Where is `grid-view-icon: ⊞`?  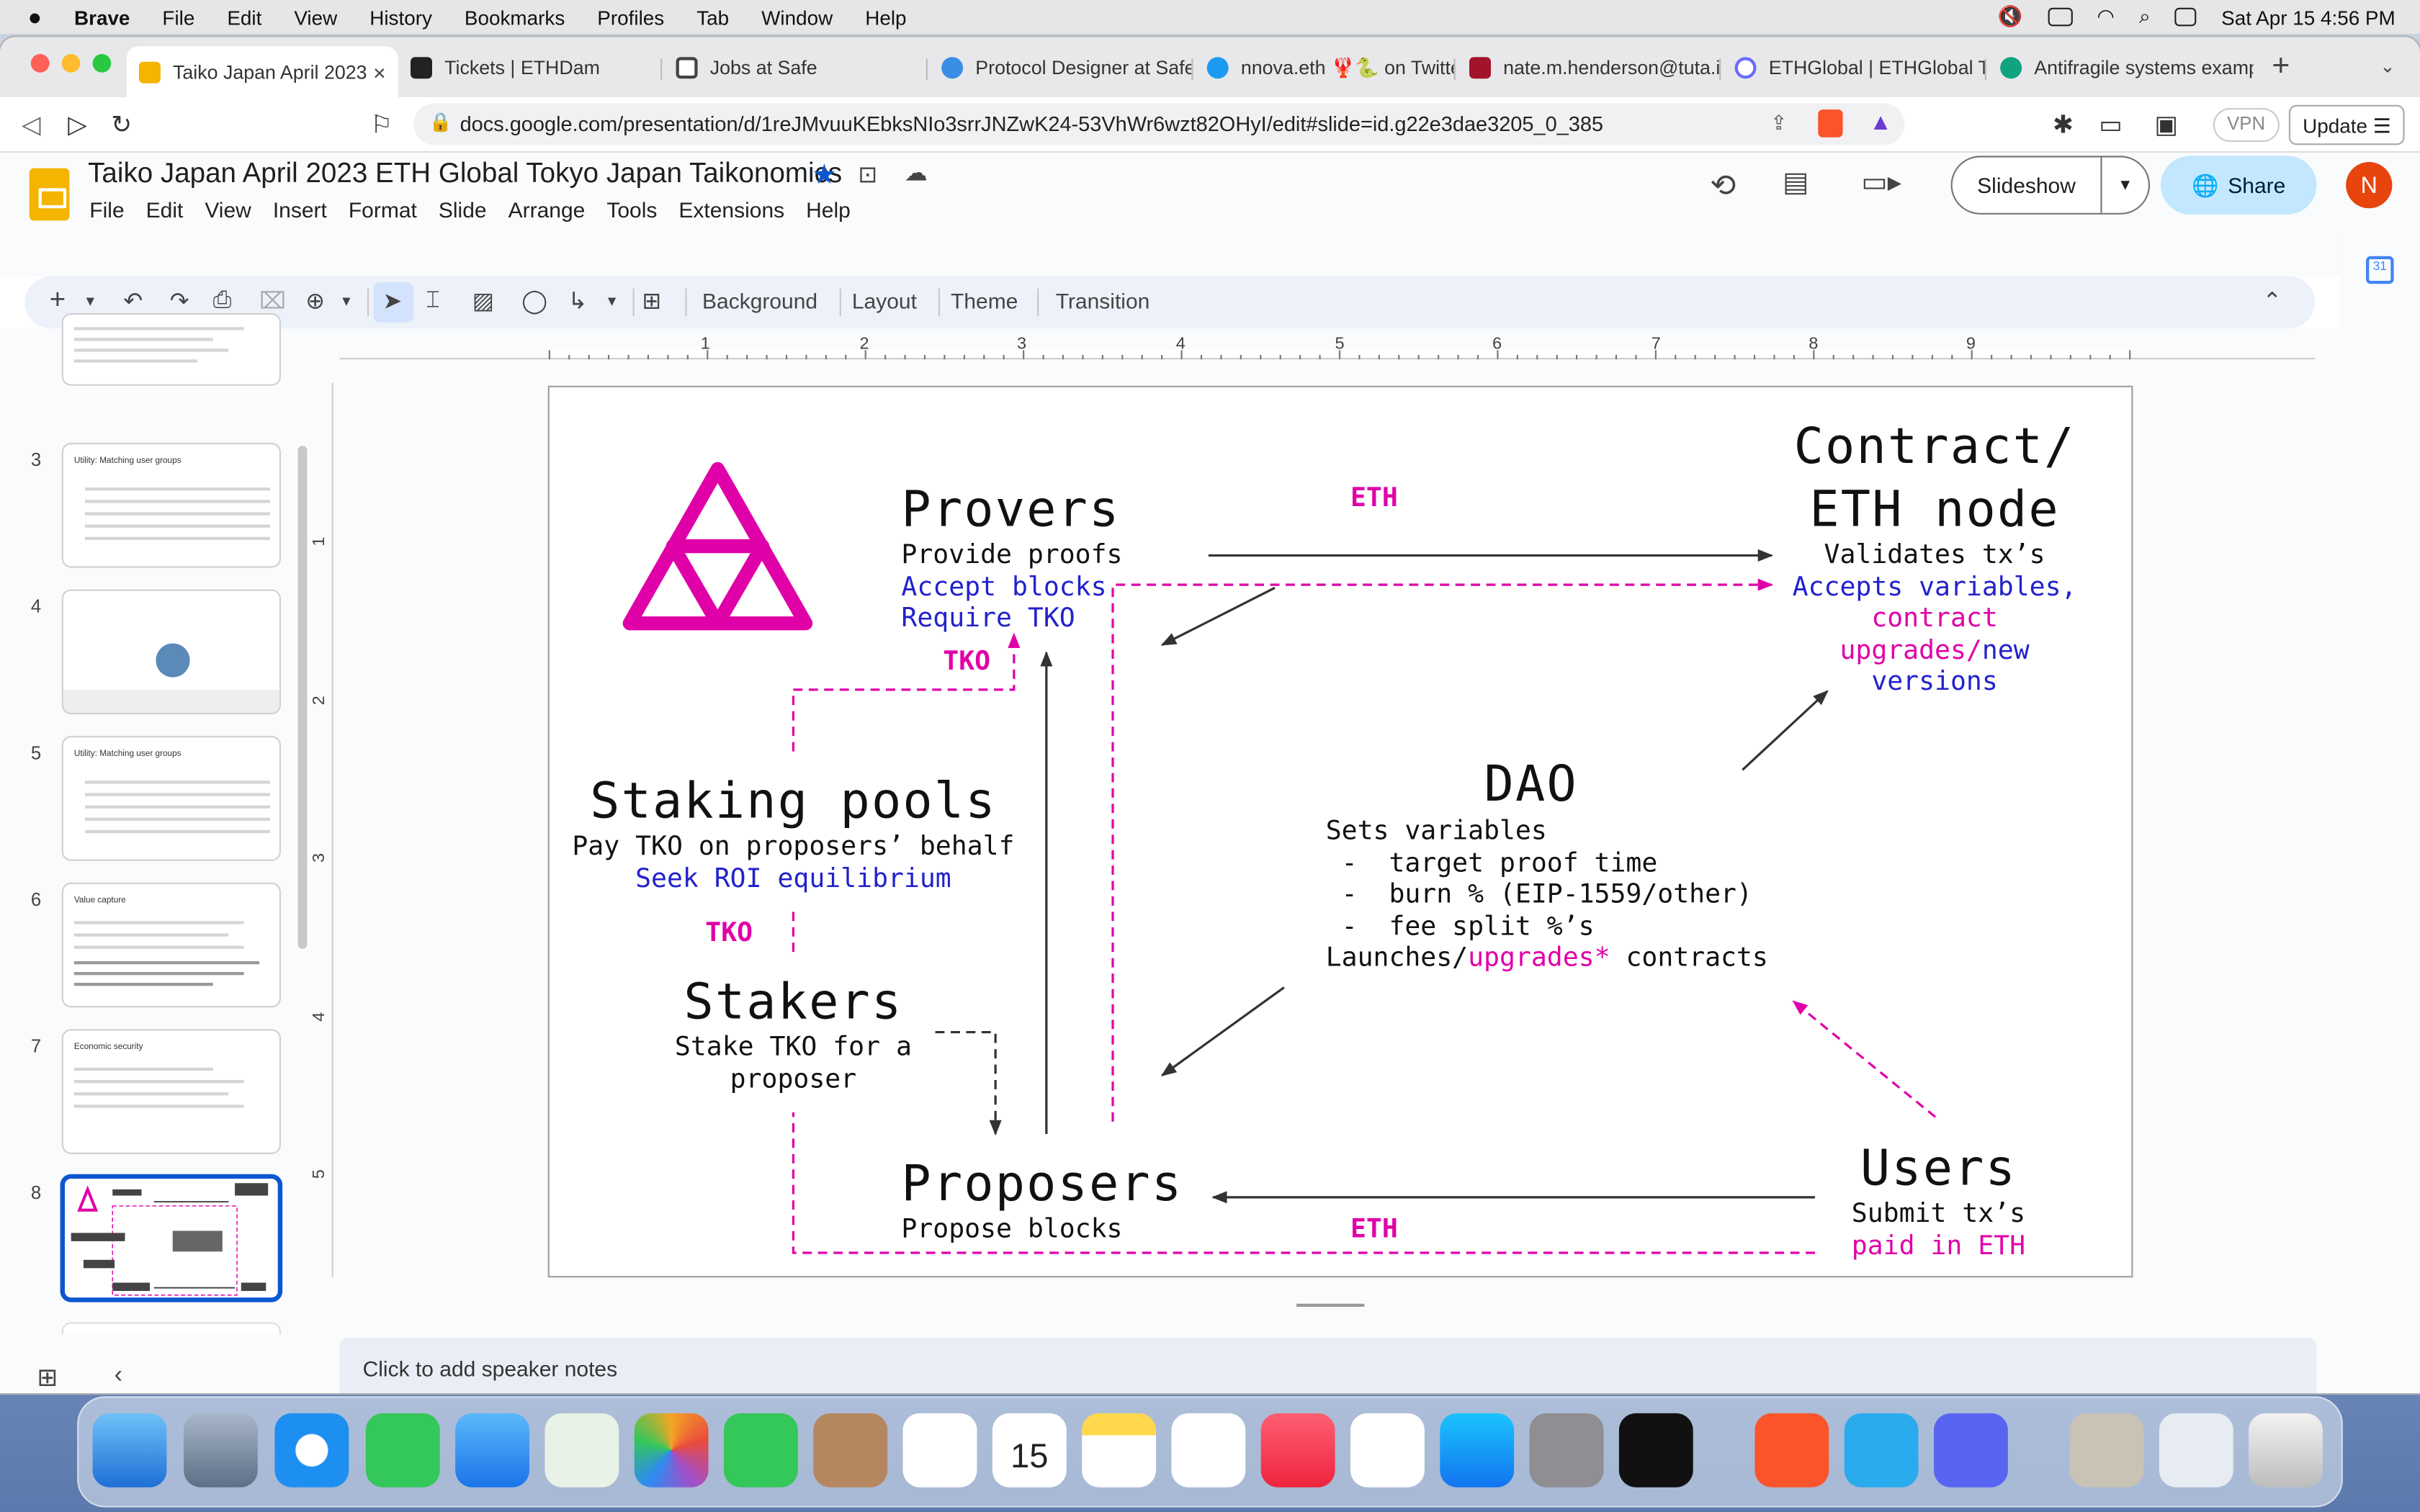 grid-view-icon: ⊞ is located at coordinates (47, 1377).